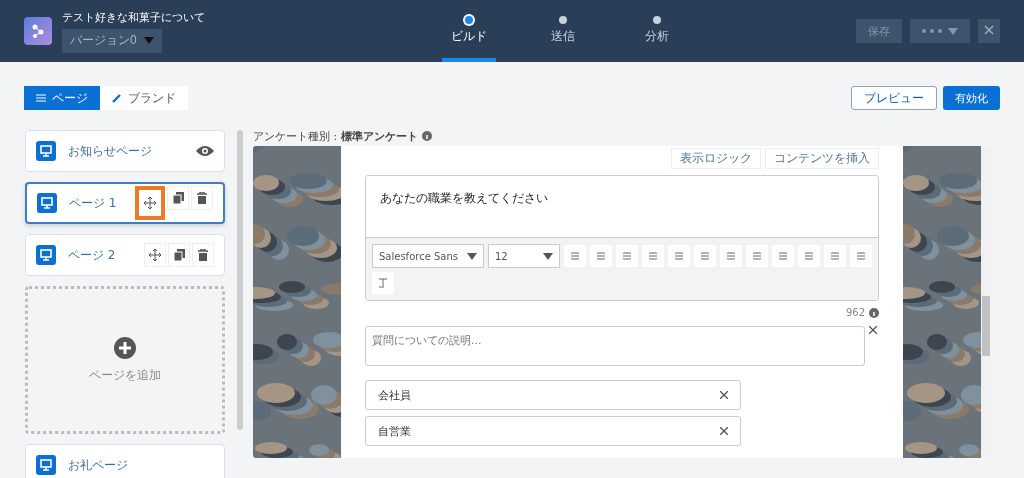 The image size is (1024, 478). I want to click on more-icon, so click(932, 31).